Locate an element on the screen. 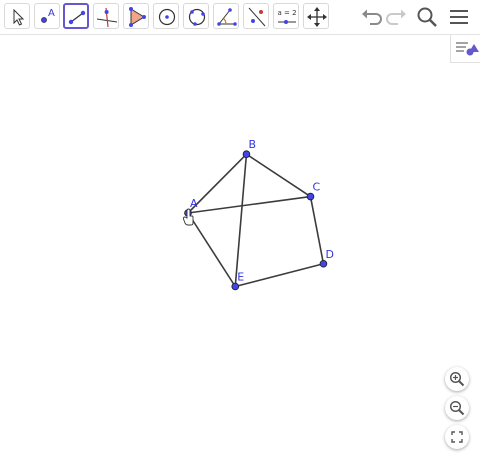  menu-icon is located at coordinates (459, 17).